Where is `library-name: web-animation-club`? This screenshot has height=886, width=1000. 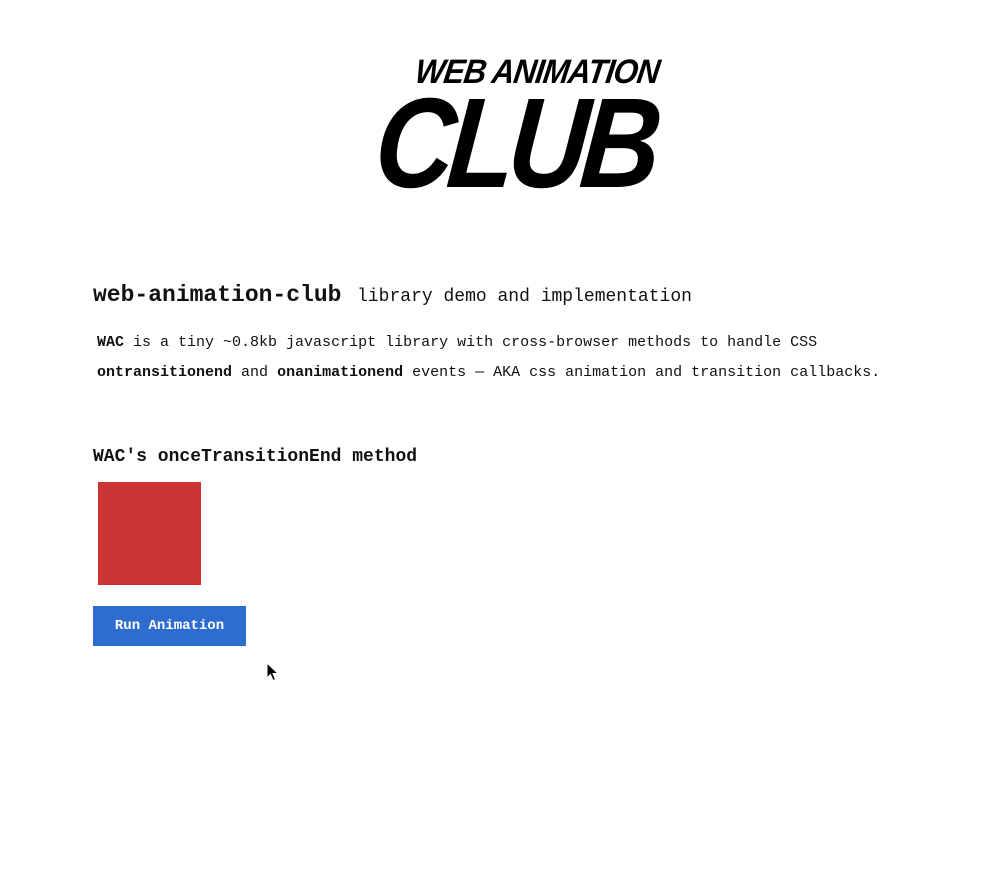 library-name: web-animation-club is located at coordinates (217, 295).